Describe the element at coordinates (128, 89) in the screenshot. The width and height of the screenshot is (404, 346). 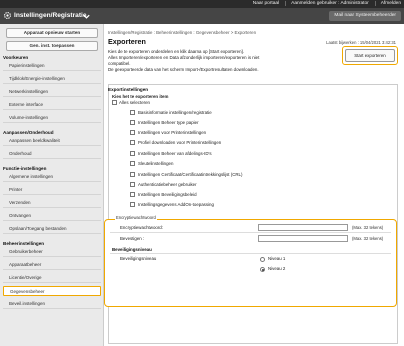
I see `panel-header: Exportinstellingen` at that location.